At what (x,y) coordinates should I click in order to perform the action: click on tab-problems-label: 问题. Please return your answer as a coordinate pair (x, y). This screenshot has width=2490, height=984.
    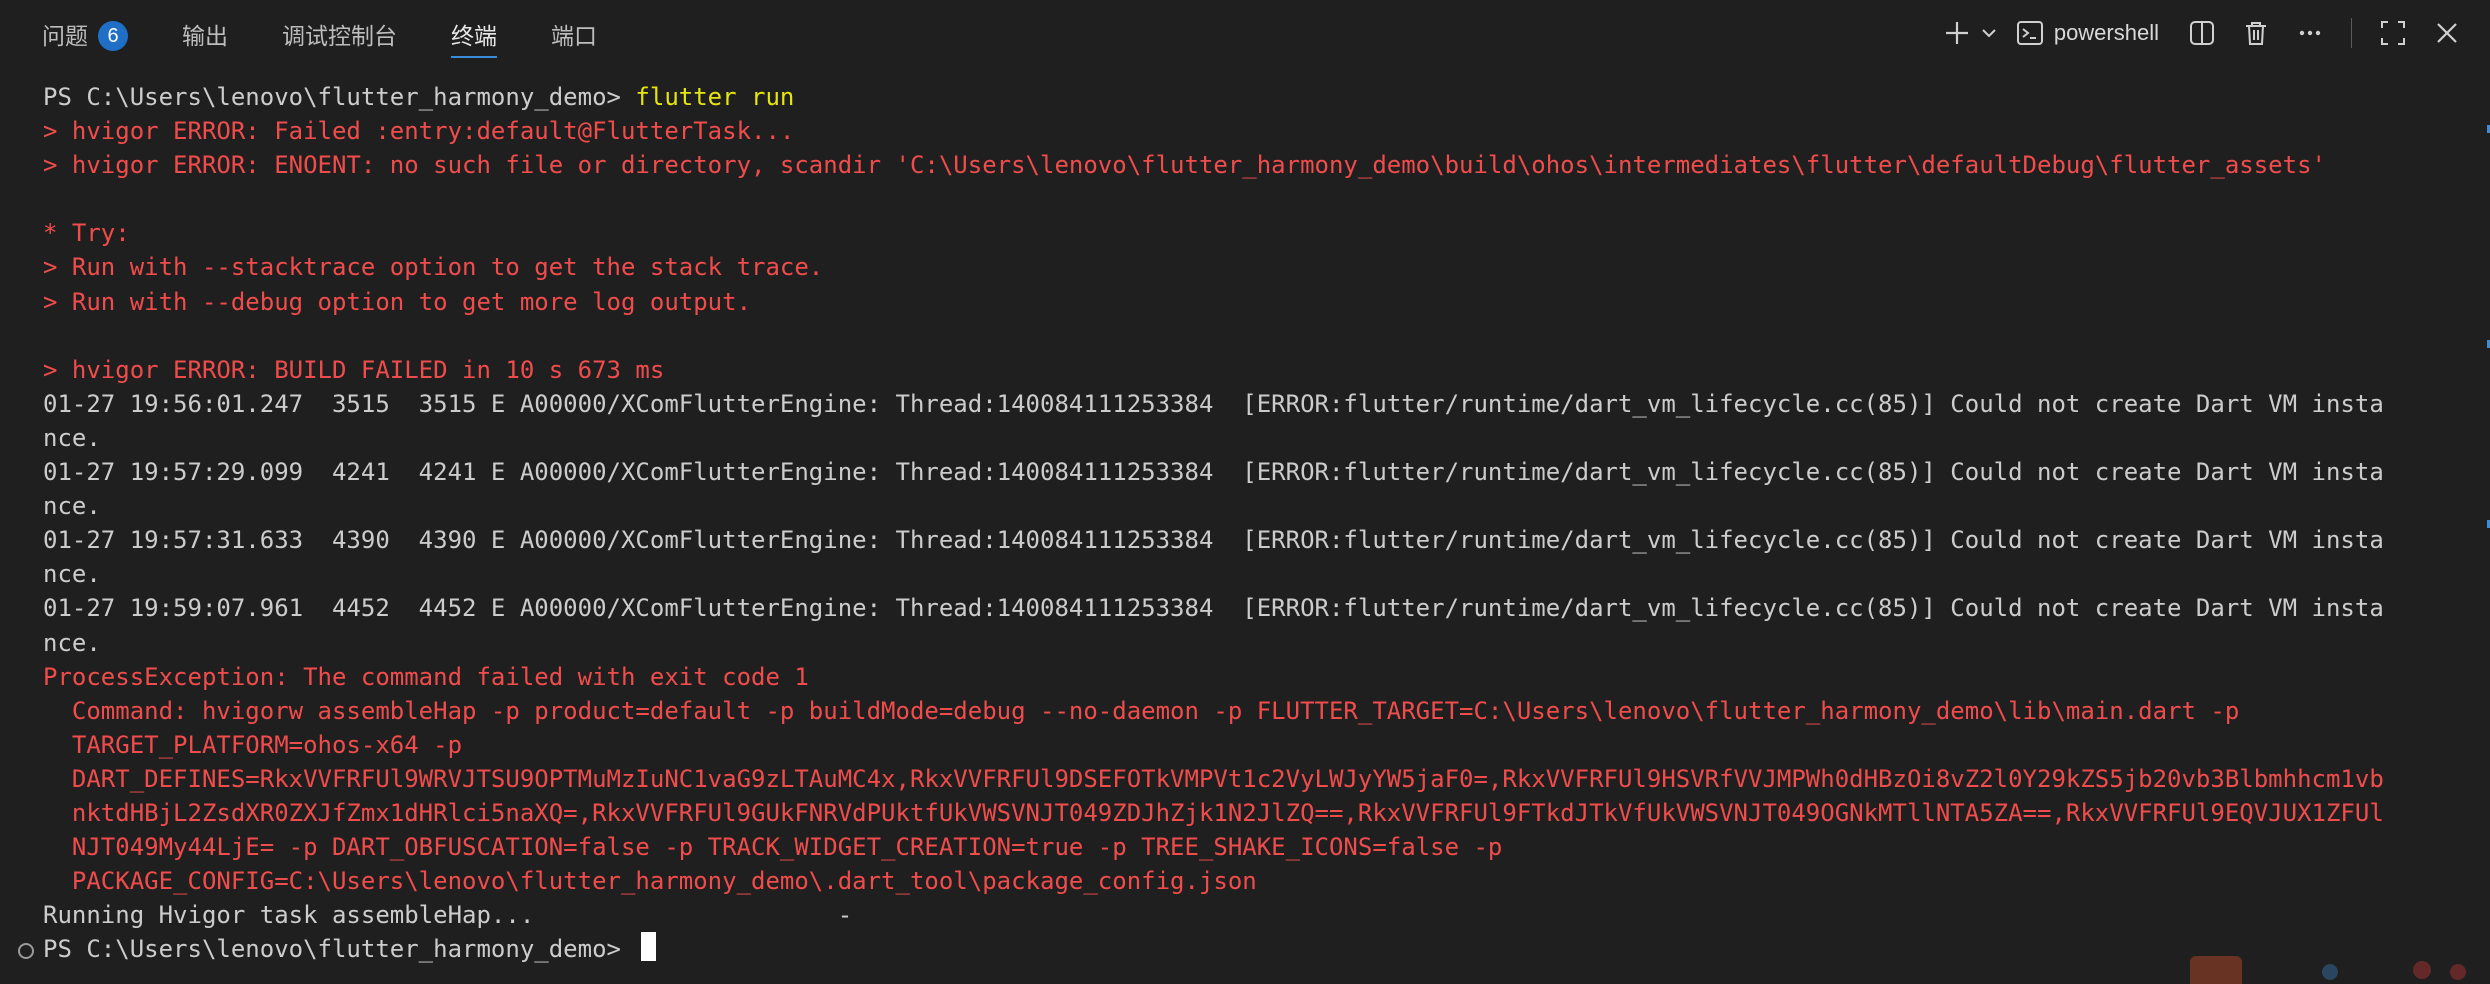
    Looking at the image, I should click on (65, 36).